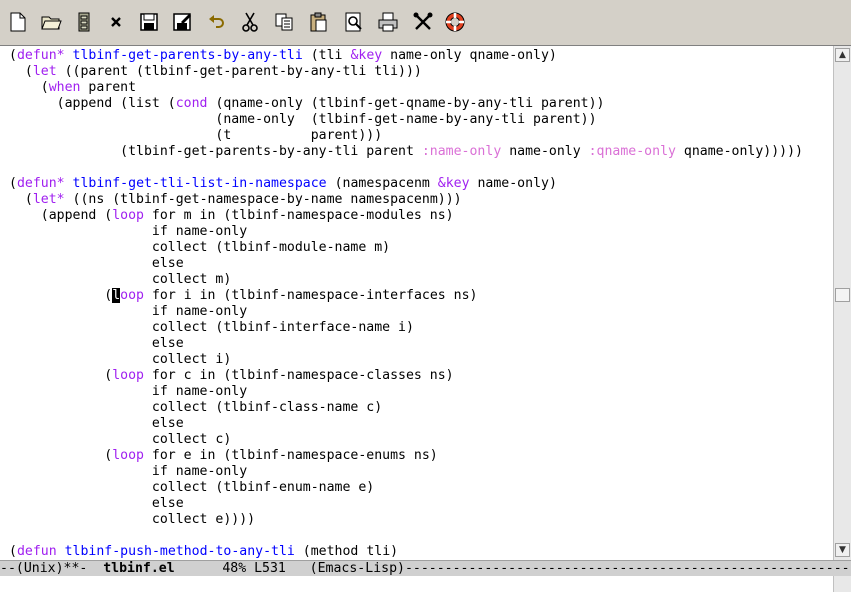 The width and height of the screenshot is (851, 592). I want to click on floppy-disk-icon, so click(149, 22).